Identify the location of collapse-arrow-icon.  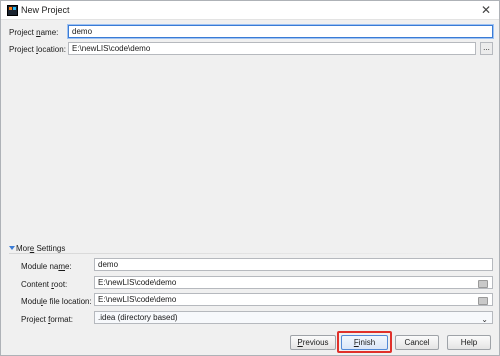
(12, 248).